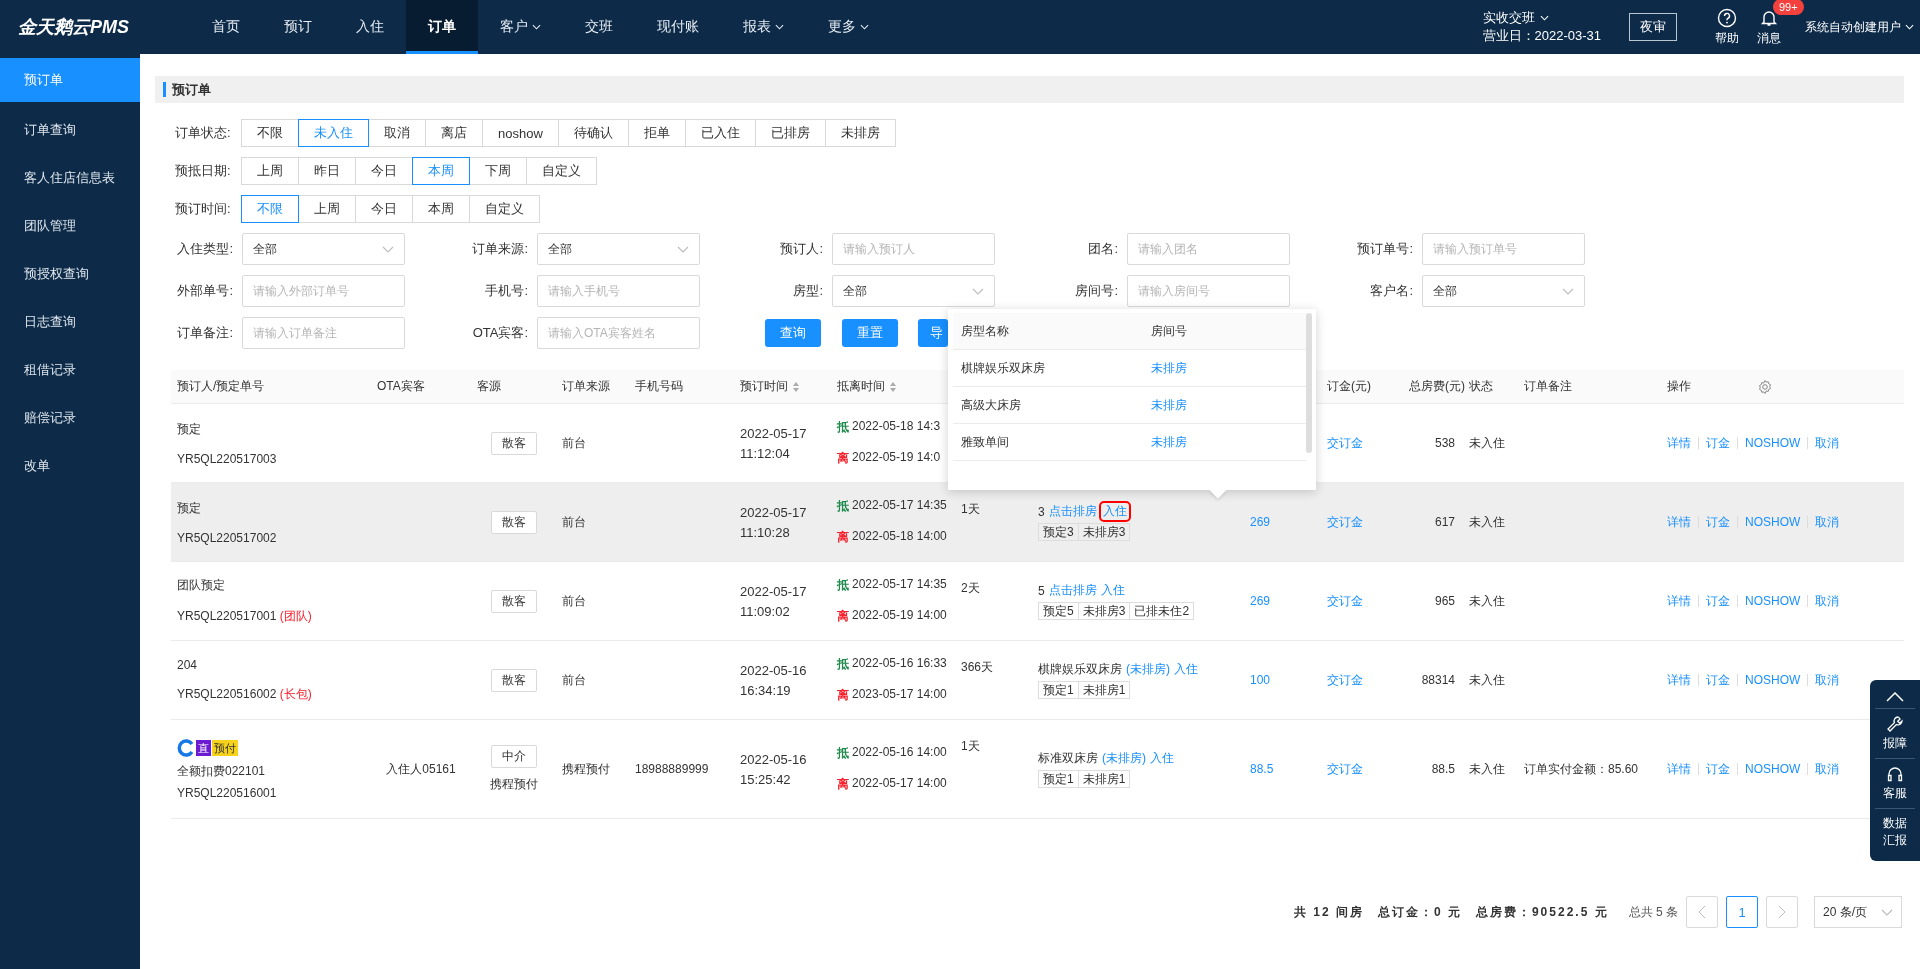 The width and height of the screenshot is (1920, 969). I want to click on field-label: 入住类型:, so click(204, 249).